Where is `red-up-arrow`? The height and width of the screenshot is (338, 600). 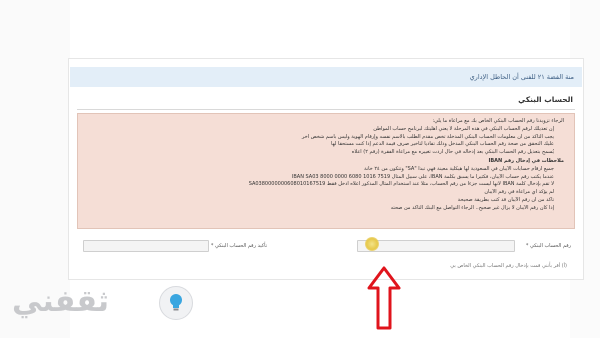 red-up-arrow is located at coordinates (384, 298).